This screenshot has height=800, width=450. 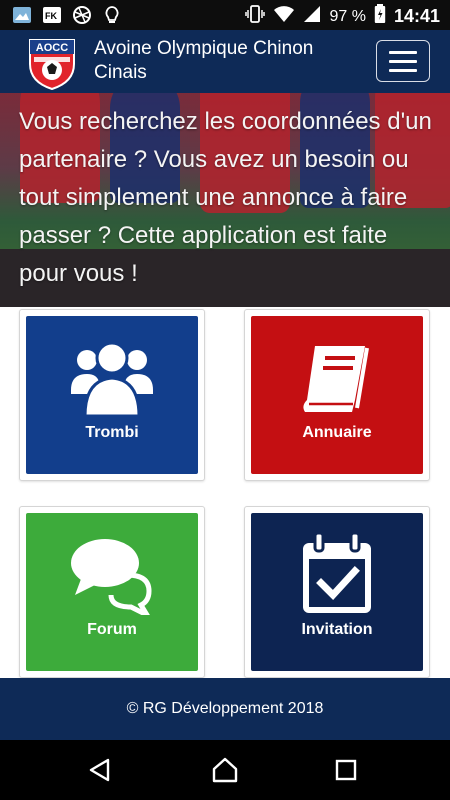 What do you see at coordinates (416, 16) in the screenshot?
I see `clock: 14:41` at bounding box center [416, 16].